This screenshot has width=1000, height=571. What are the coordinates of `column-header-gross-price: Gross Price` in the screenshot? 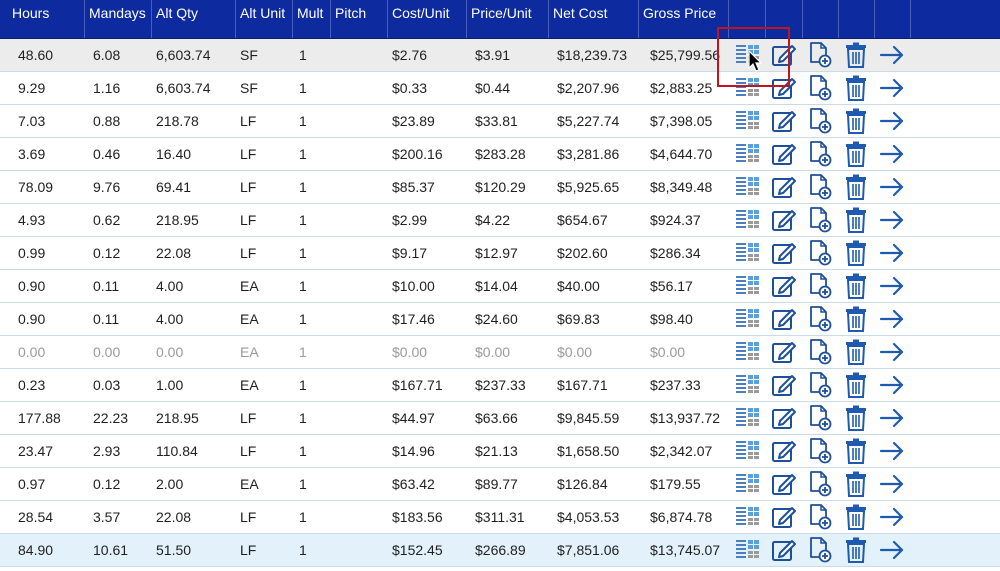 It's located at (684, 19).